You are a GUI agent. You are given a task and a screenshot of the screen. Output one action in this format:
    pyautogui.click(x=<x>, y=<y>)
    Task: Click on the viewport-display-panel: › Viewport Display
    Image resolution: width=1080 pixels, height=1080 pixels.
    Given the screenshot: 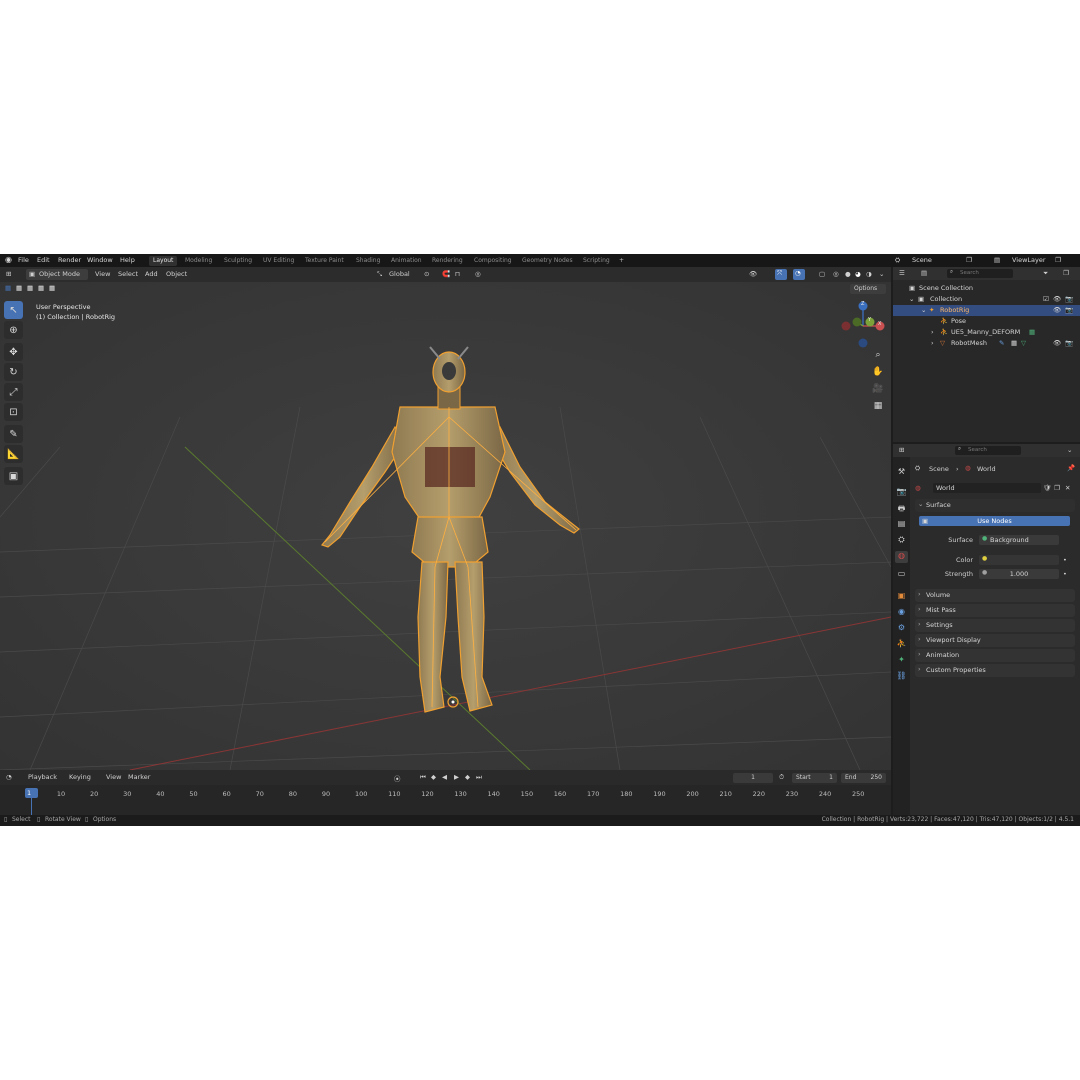 What is the action you would take?
    pyautogui.click(x=995, y=640)
    